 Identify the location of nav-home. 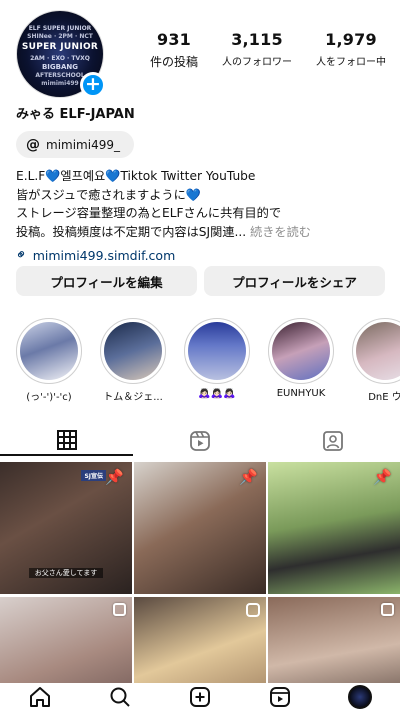
(40, 697).